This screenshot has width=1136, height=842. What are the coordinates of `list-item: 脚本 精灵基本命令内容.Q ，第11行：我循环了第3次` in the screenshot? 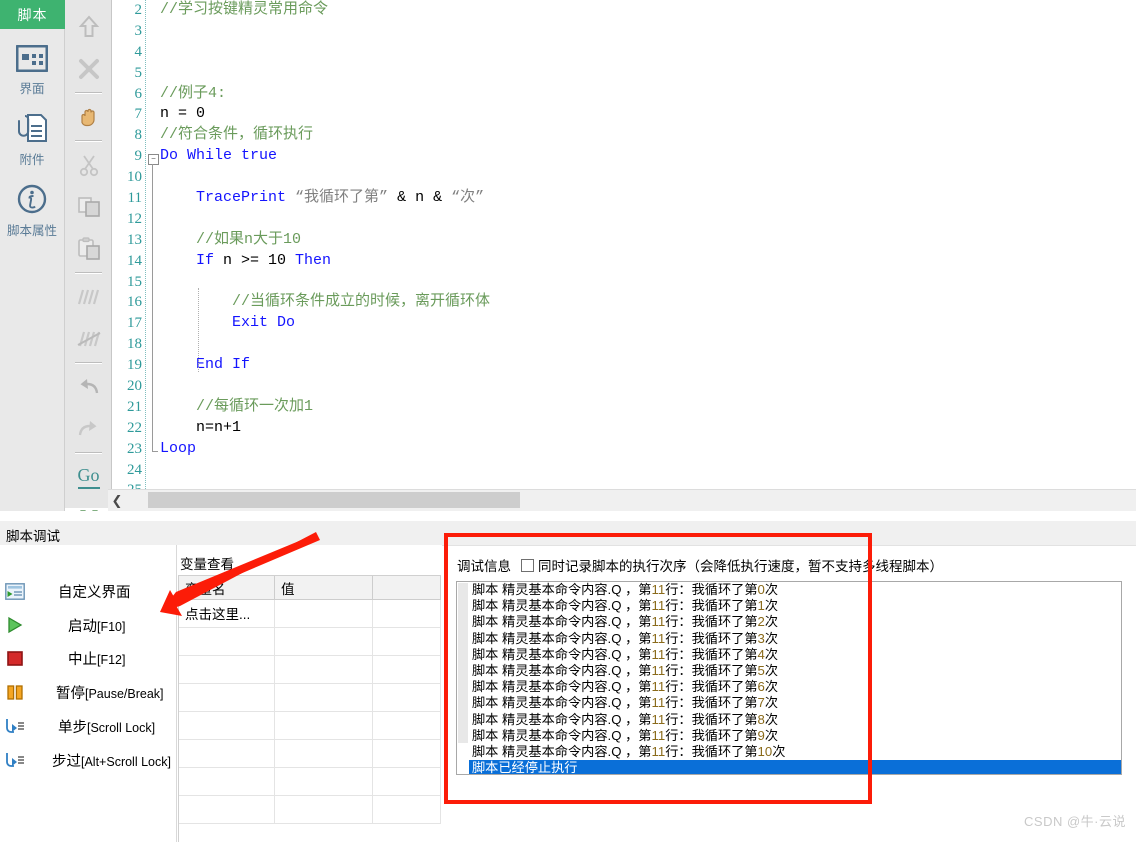 It's located at (795, 639).